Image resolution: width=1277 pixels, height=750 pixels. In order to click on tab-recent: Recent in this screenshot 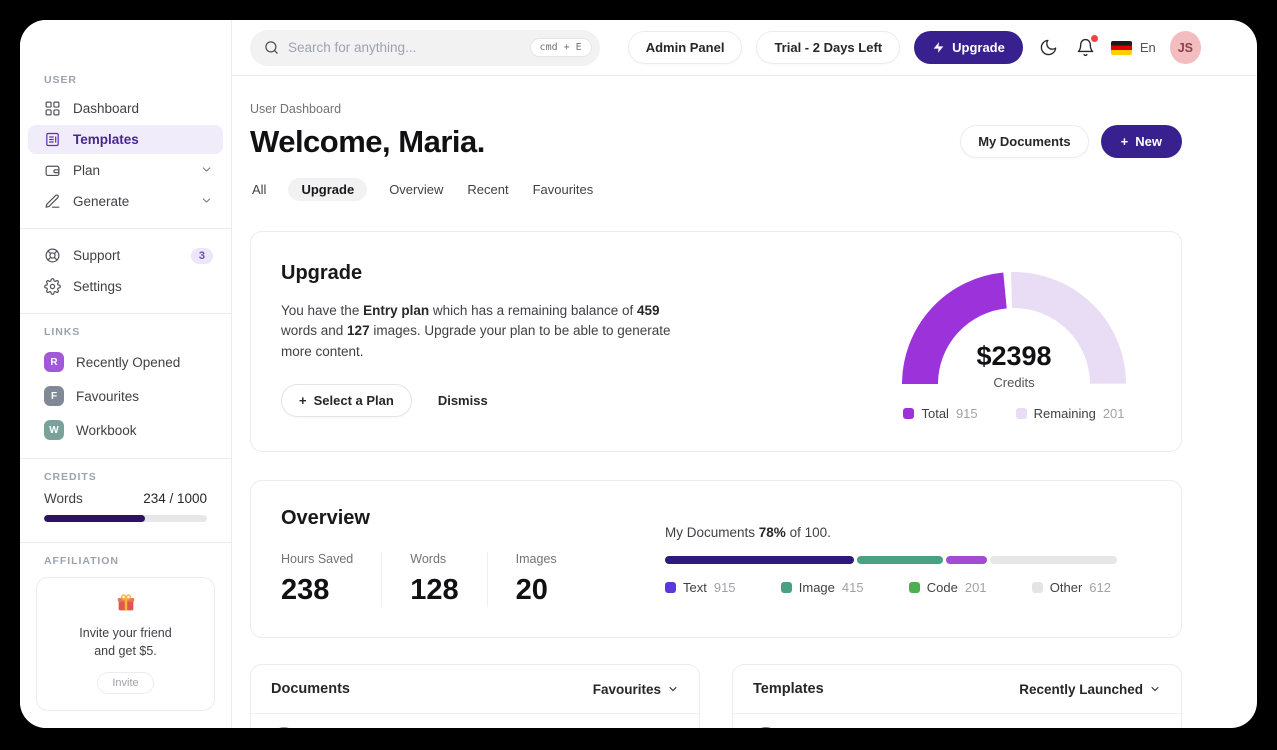, I will do `click(487, 189)`.